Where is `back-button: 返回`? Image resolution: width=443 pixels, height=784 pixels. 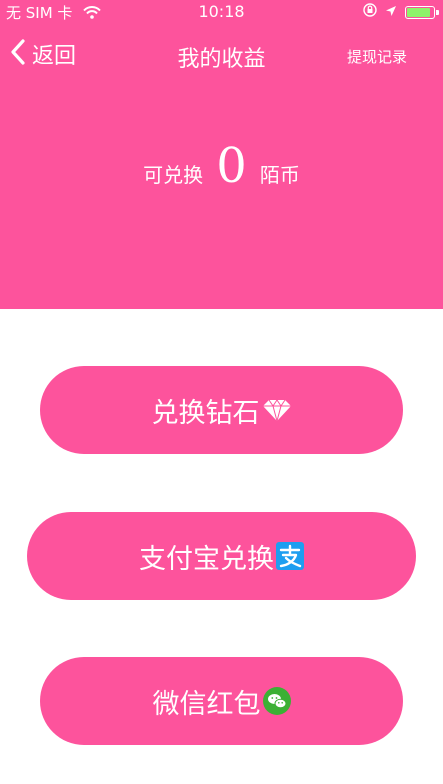 back-button: 返回 is located at coordinates (43, 54).